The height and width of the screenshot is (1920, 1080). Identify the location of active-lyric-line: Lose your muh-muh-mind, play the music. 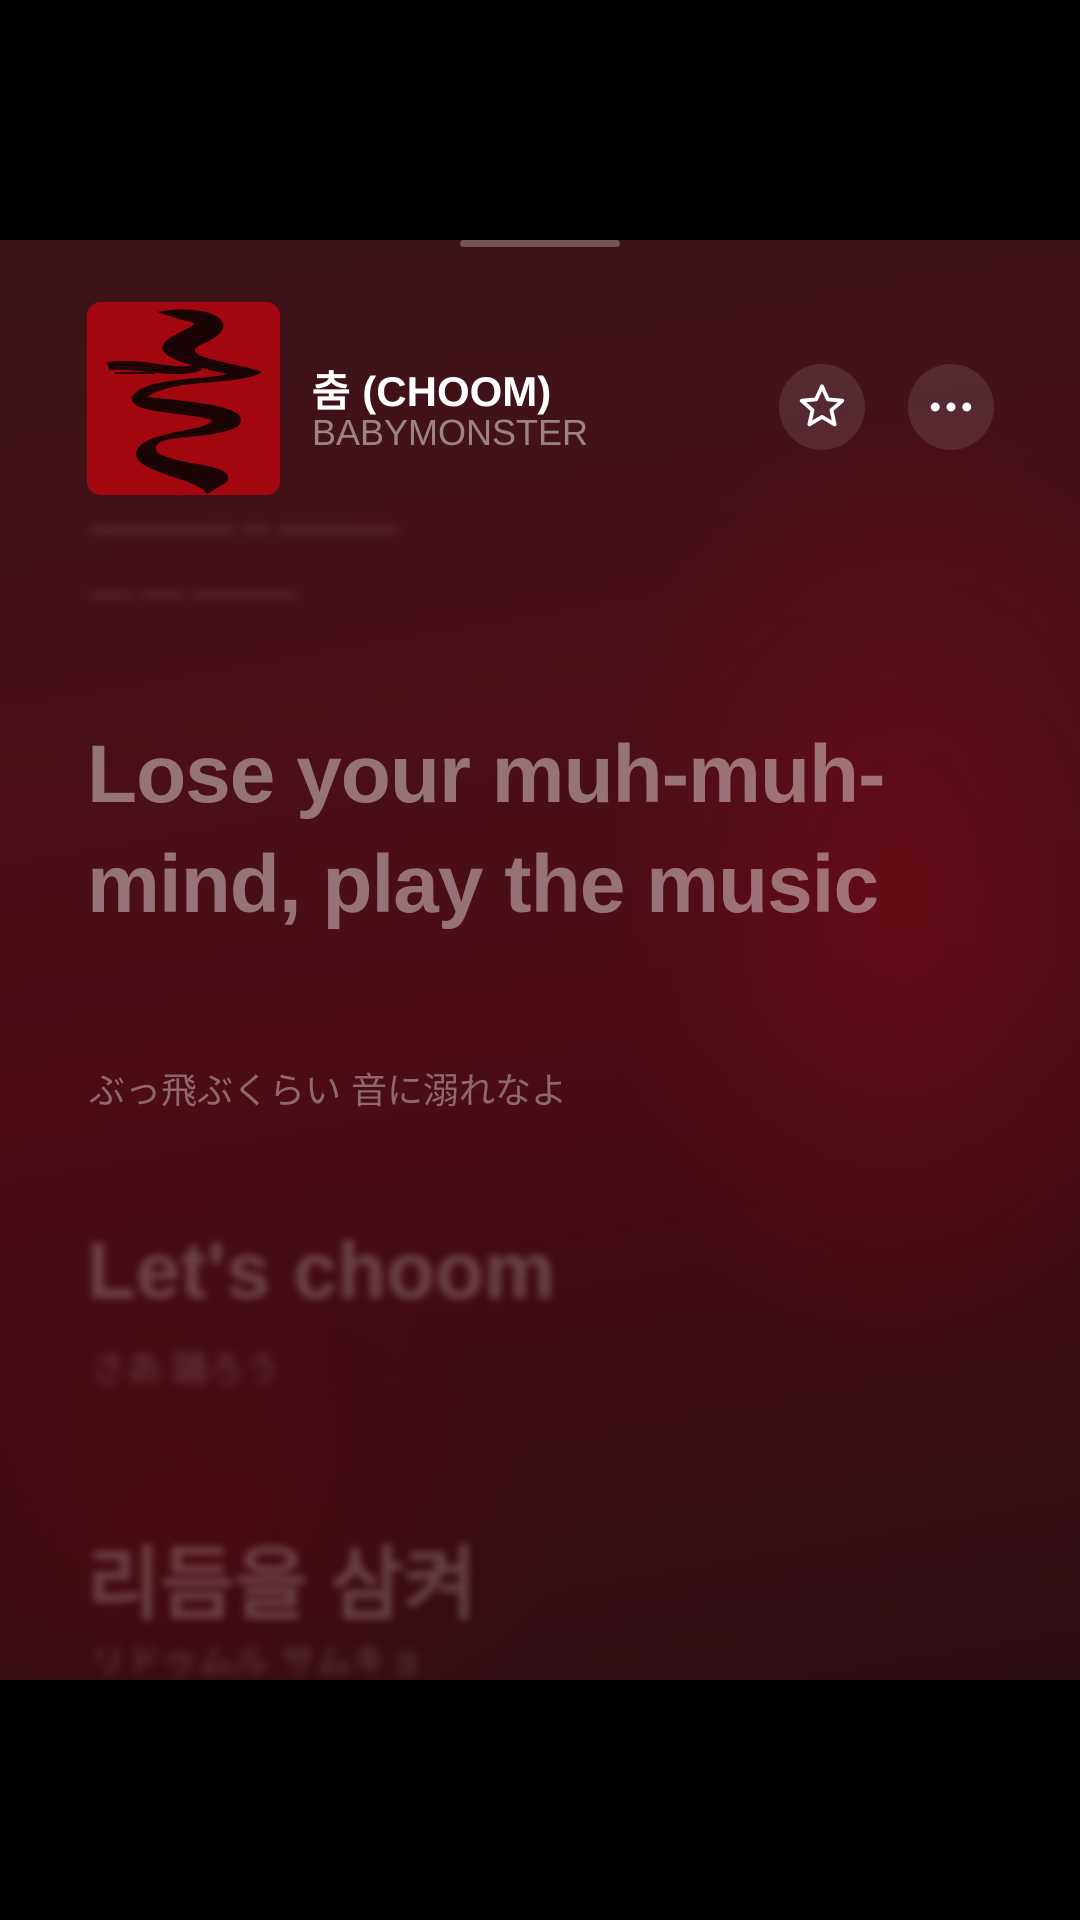
(537, 830).